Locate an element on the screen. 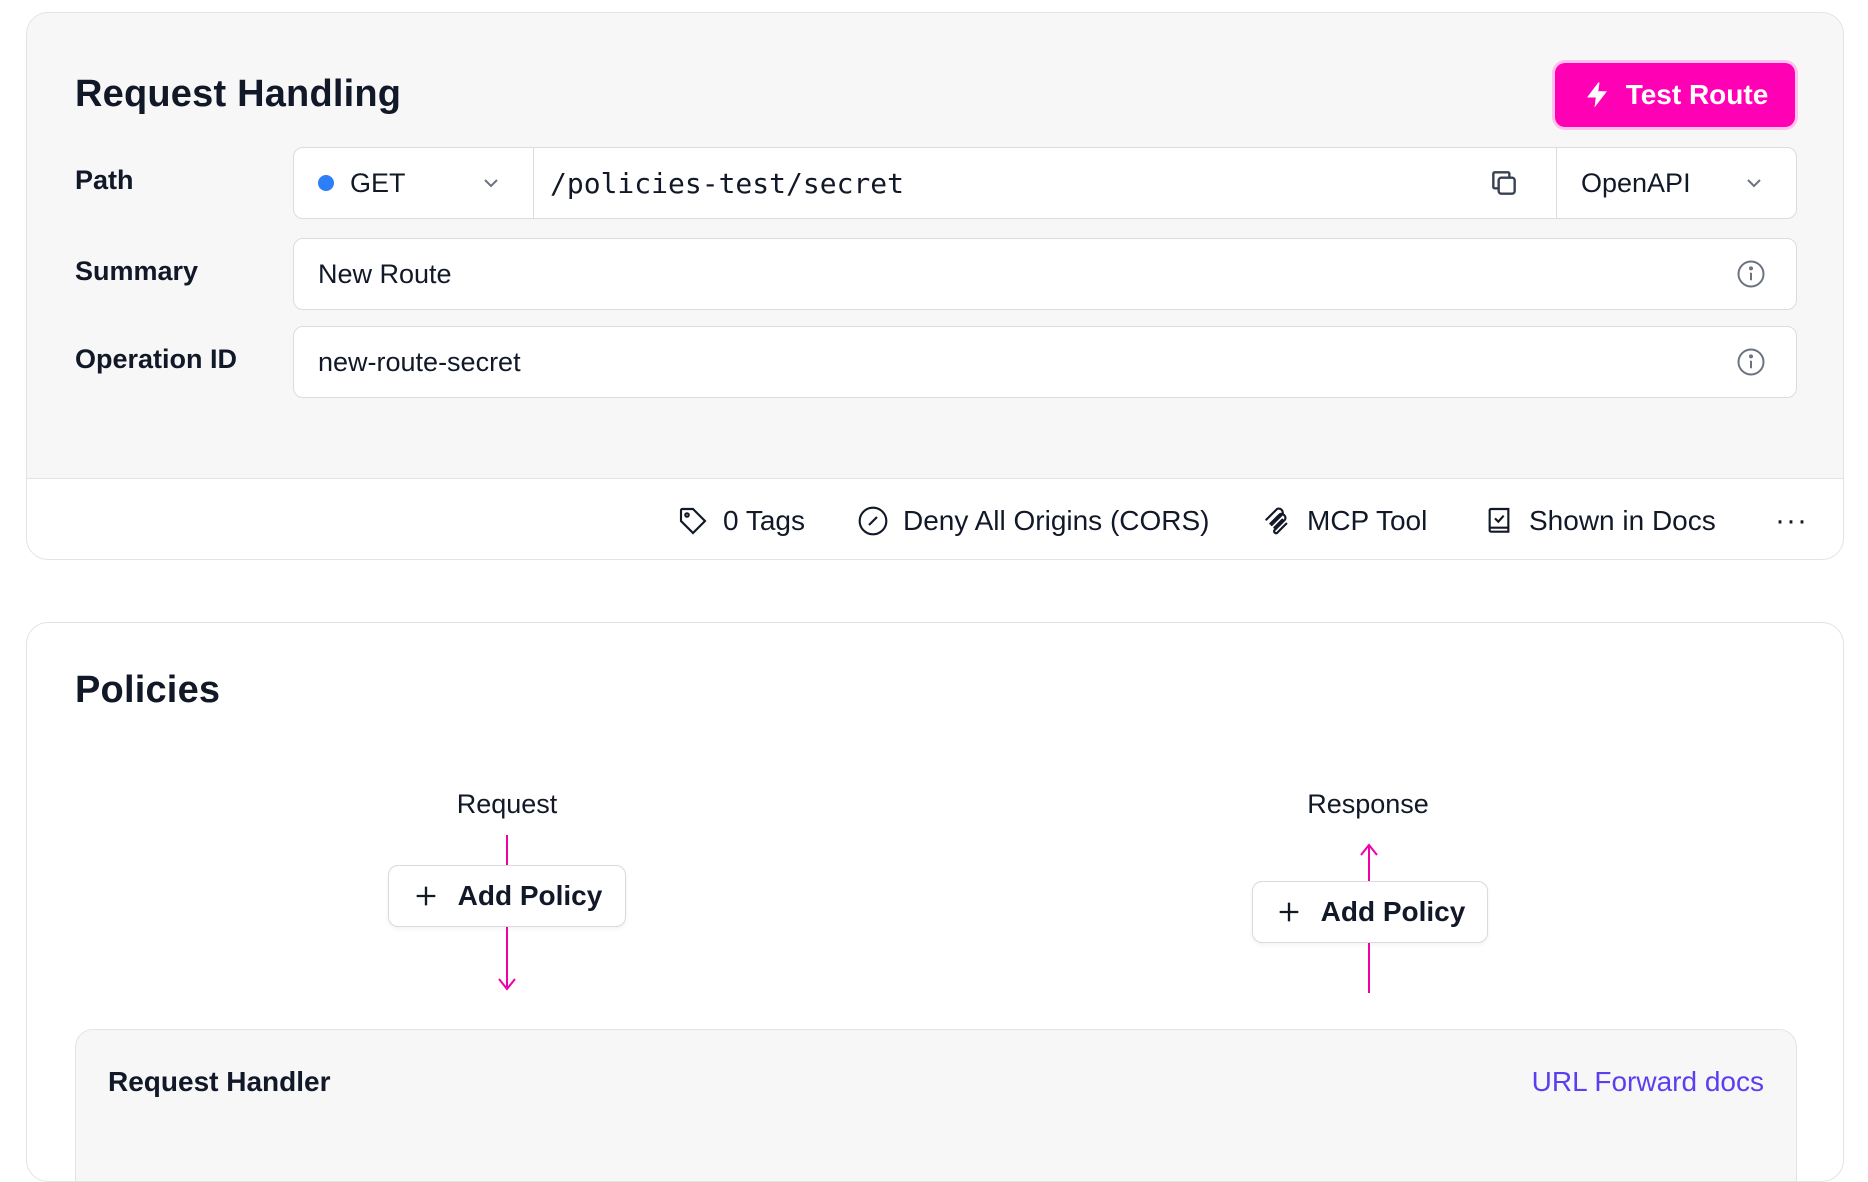 The width and height of the screenshot is (1868, 1182). request-handling-title: Request Handling is located at coordinates (238, 94).